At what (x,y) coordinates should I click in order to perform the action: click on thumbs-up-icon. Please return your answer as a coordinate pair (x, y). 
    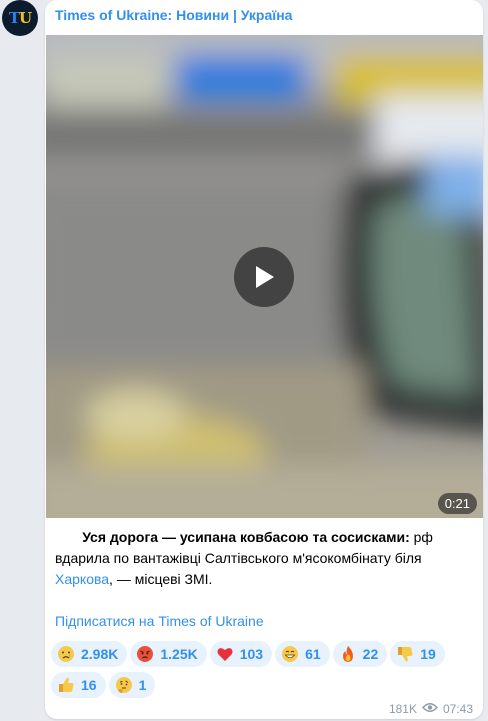
    Looking at the image, I should click on (66, 685).